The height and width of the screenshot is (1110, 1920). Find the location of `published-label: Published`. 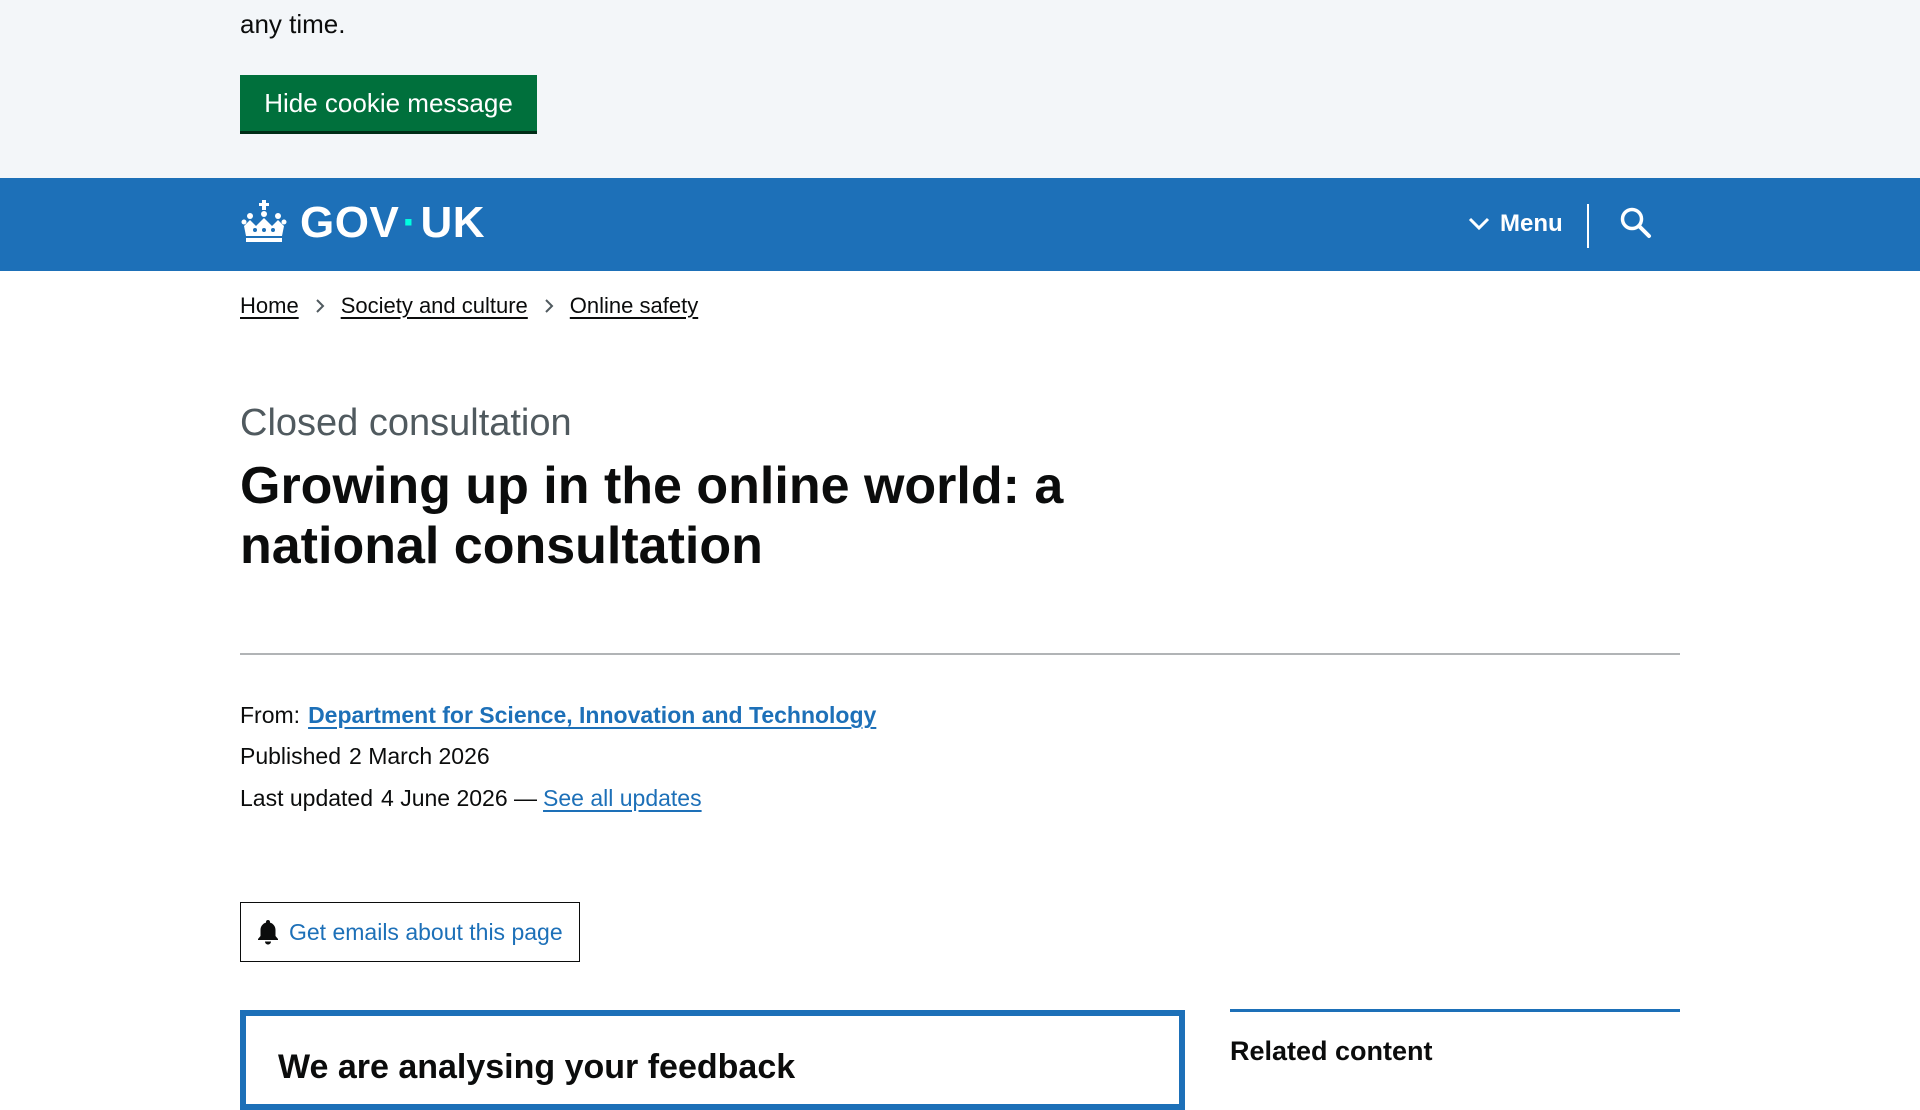

published-label: Published is located at coordinates (291, 756).